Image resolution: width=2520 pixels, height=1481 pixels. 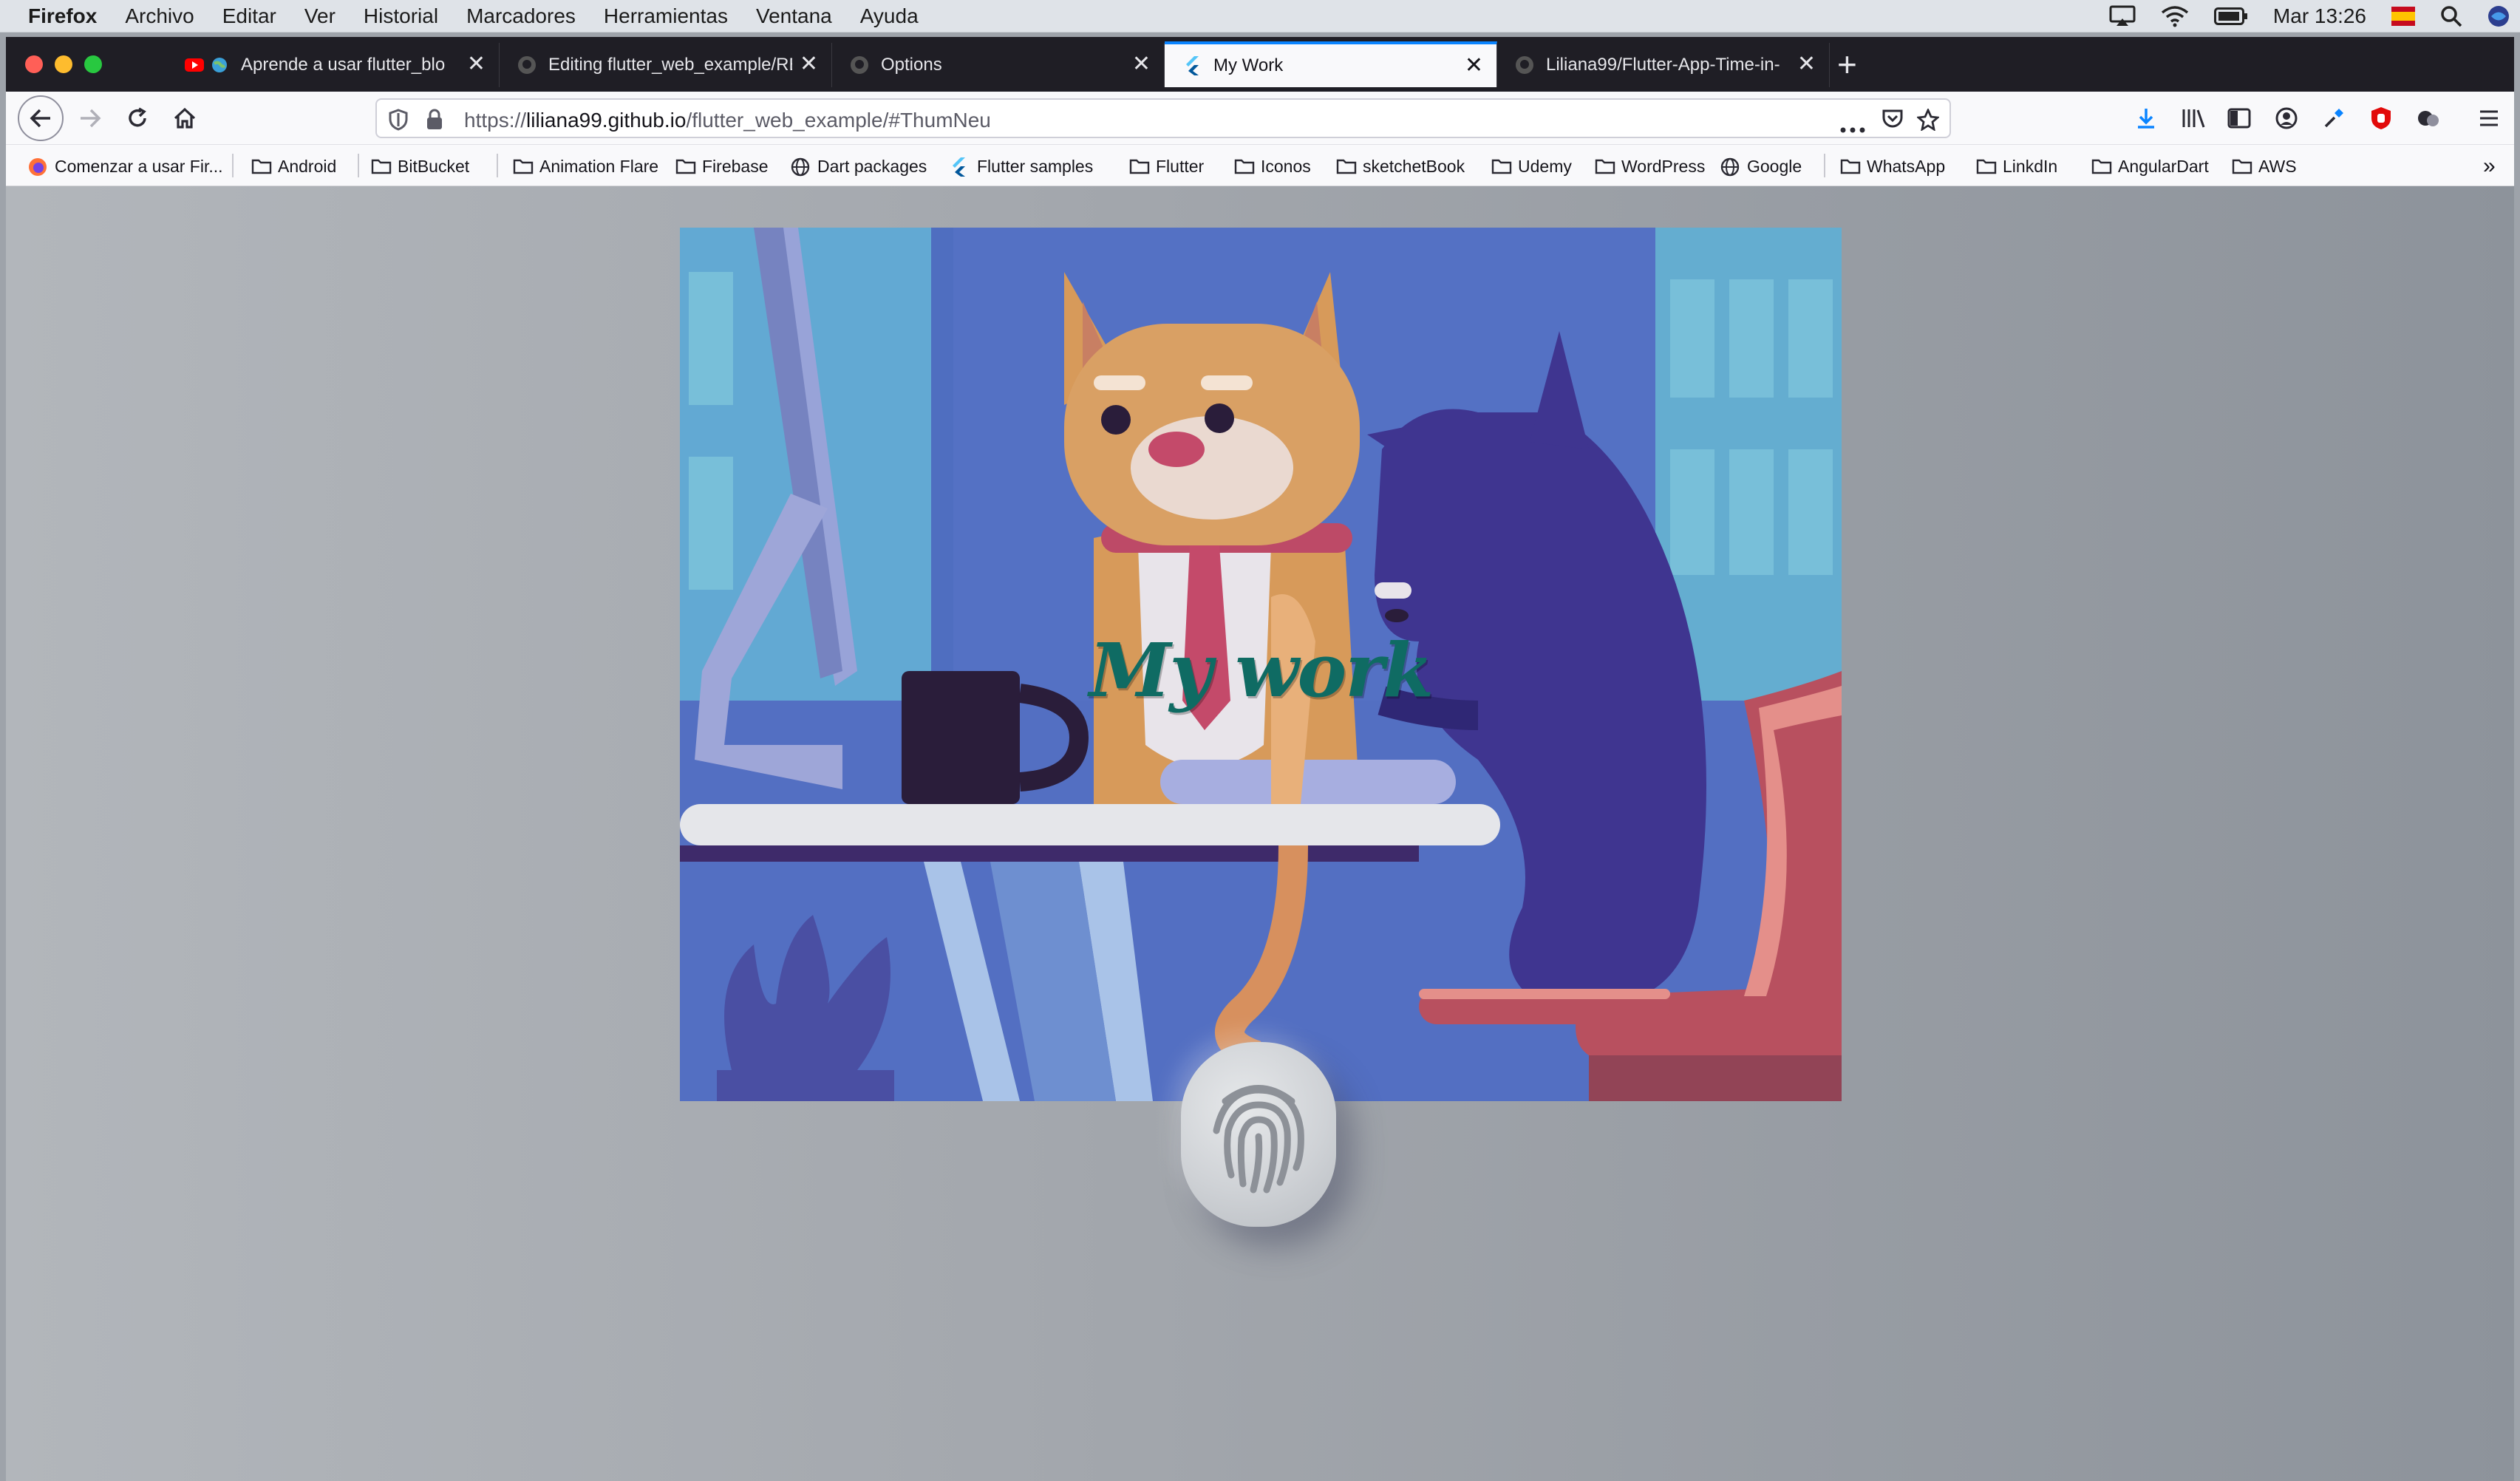 What do you see at coordinates (2122, 16) in the screenshot?
I see `airplay-icon` at bounding box center [2122, 16].